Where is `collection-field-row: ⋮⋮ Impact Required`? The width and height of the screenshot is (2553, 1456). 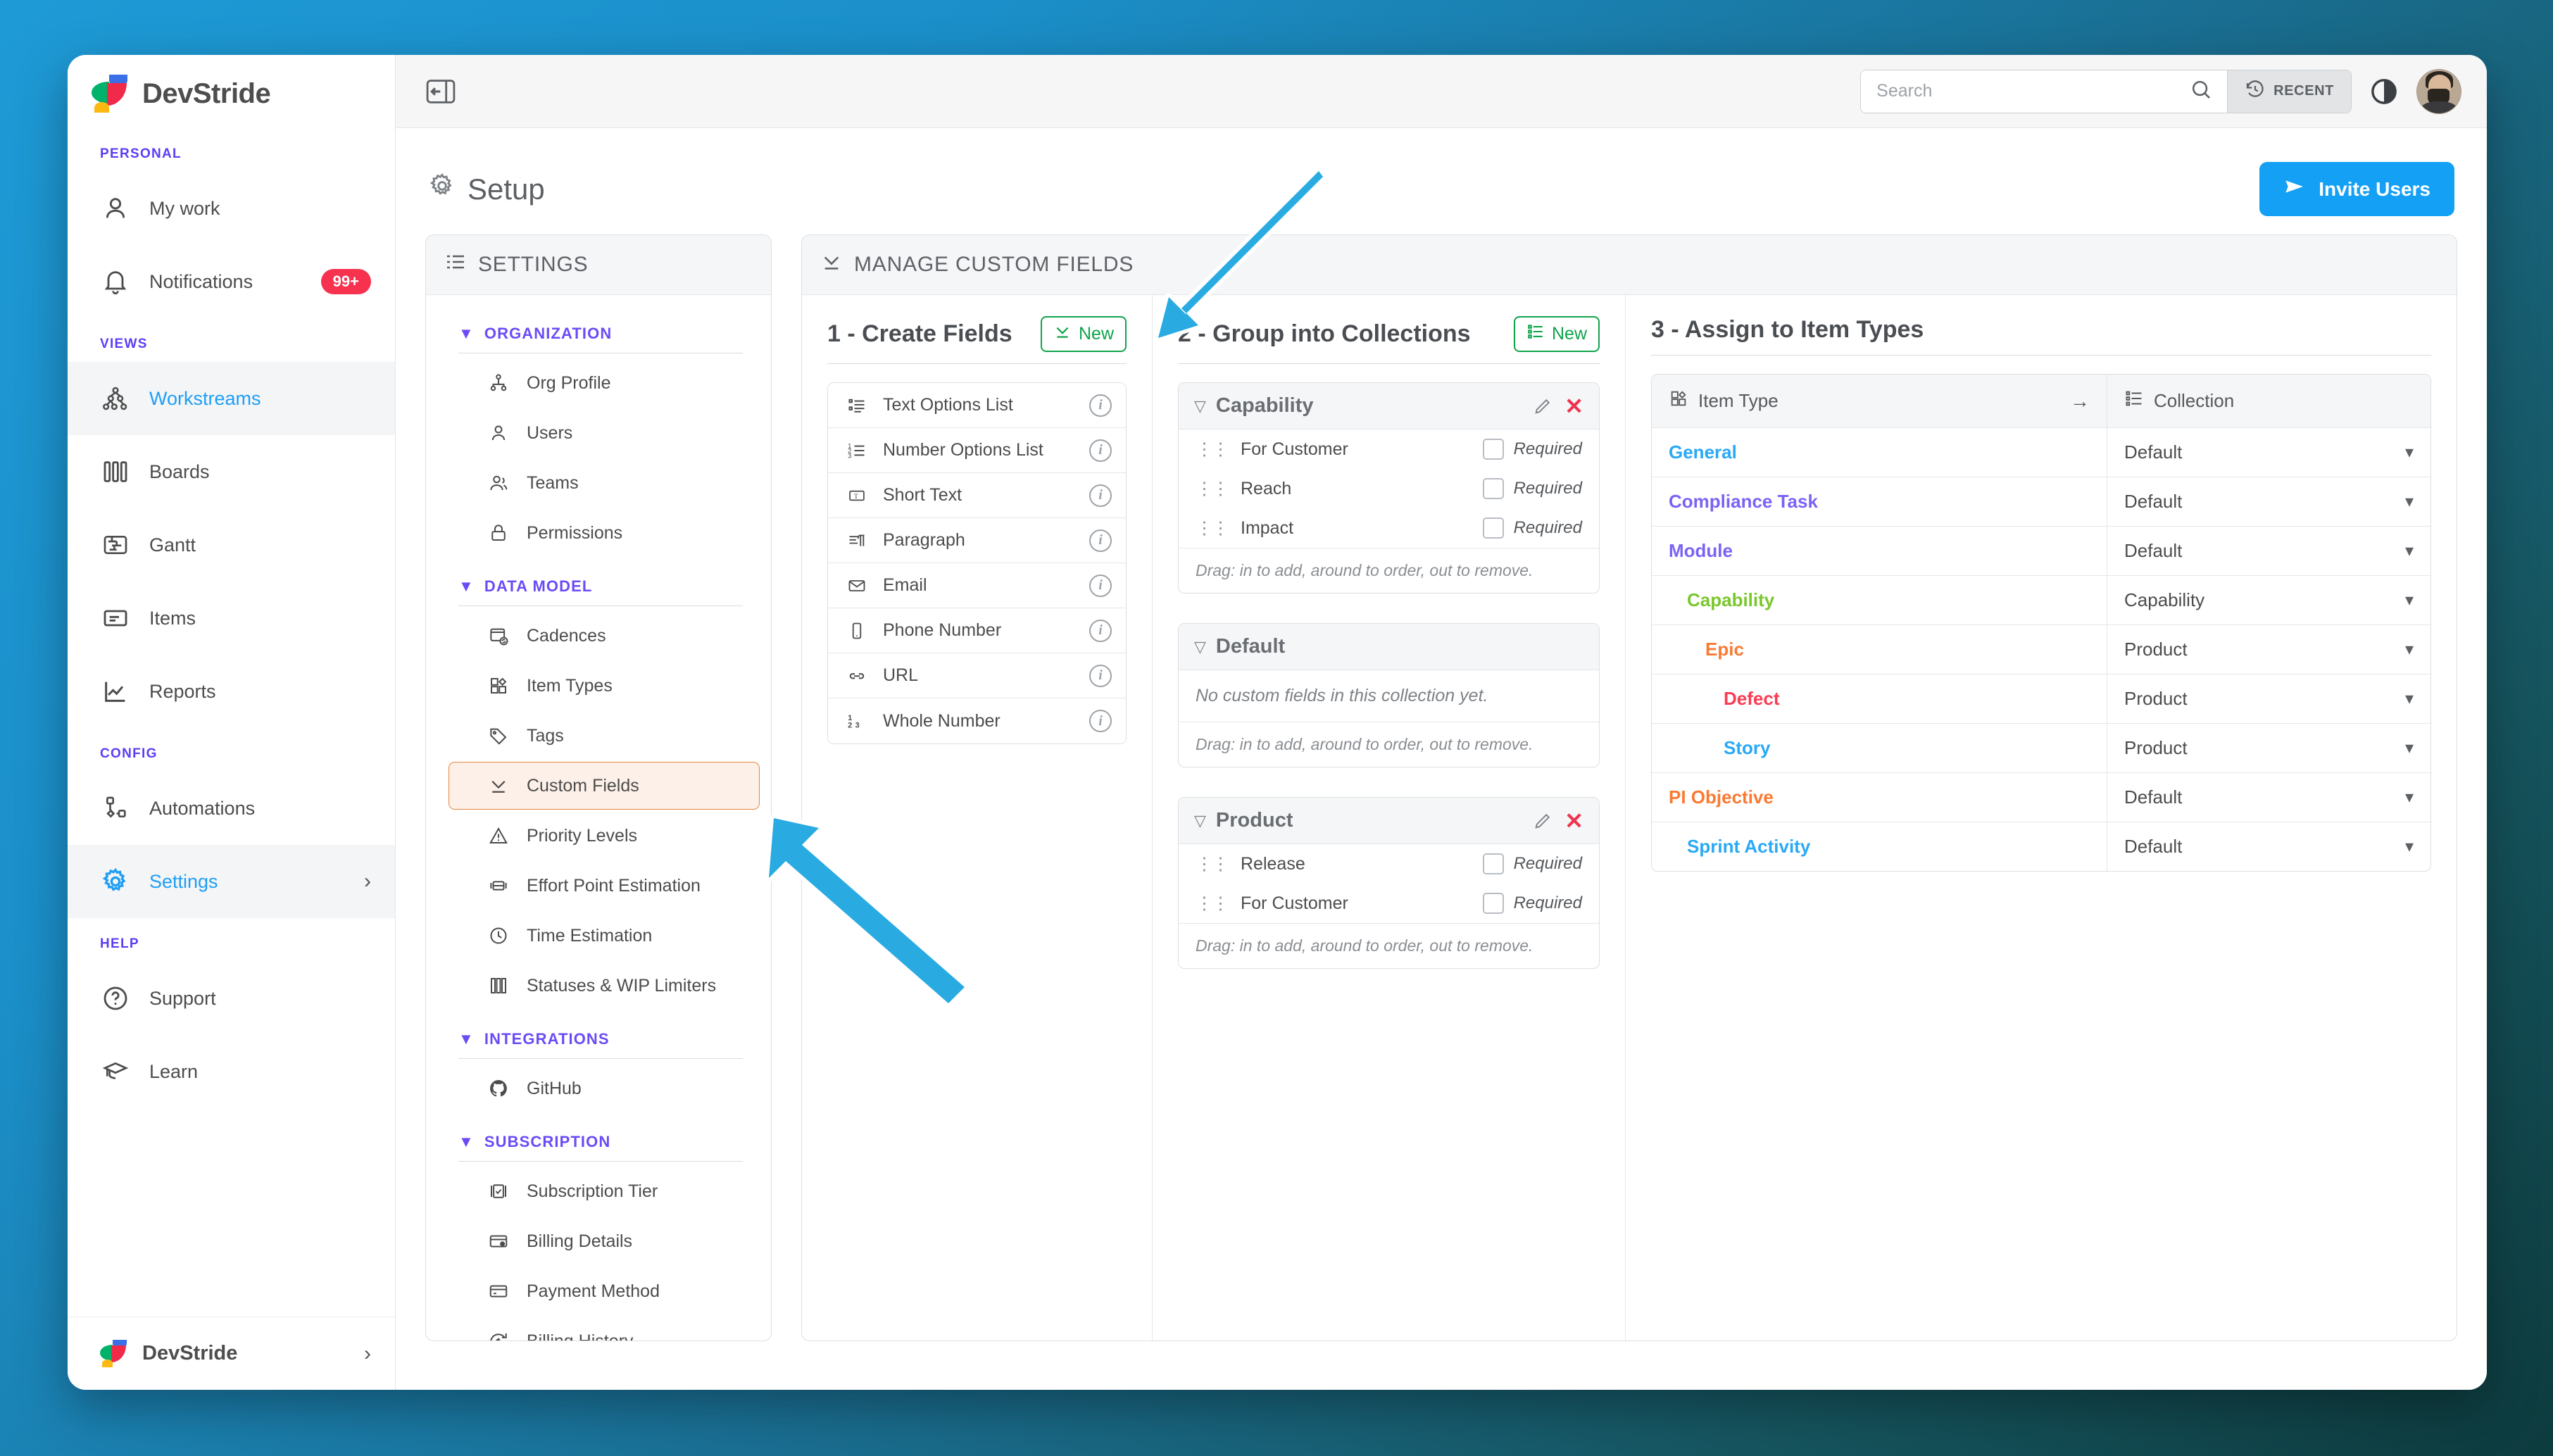
collection-field-row: ⋮⋮ Impact Required is located at coordinates (1389, 528).